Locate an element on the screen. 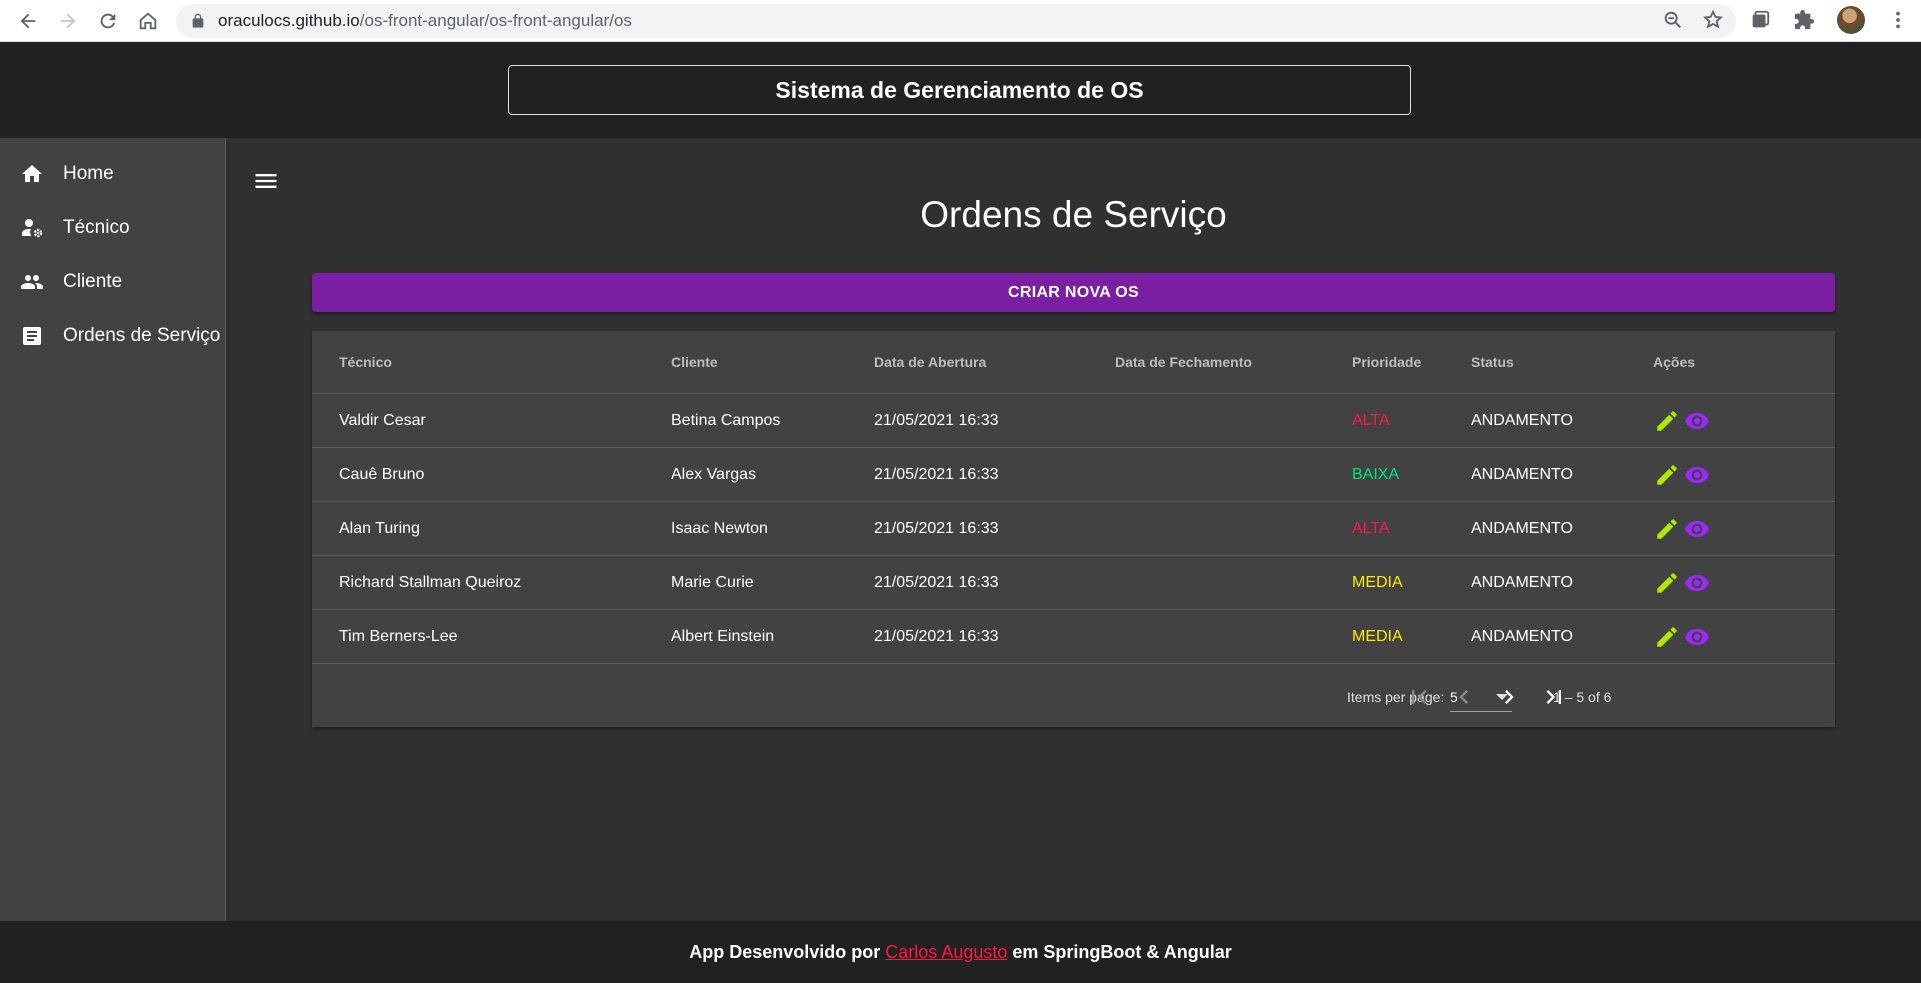 This screenshot has height=983, width=1921. page-title: Ordens de Serviço is located at coordinates (1073, 214).